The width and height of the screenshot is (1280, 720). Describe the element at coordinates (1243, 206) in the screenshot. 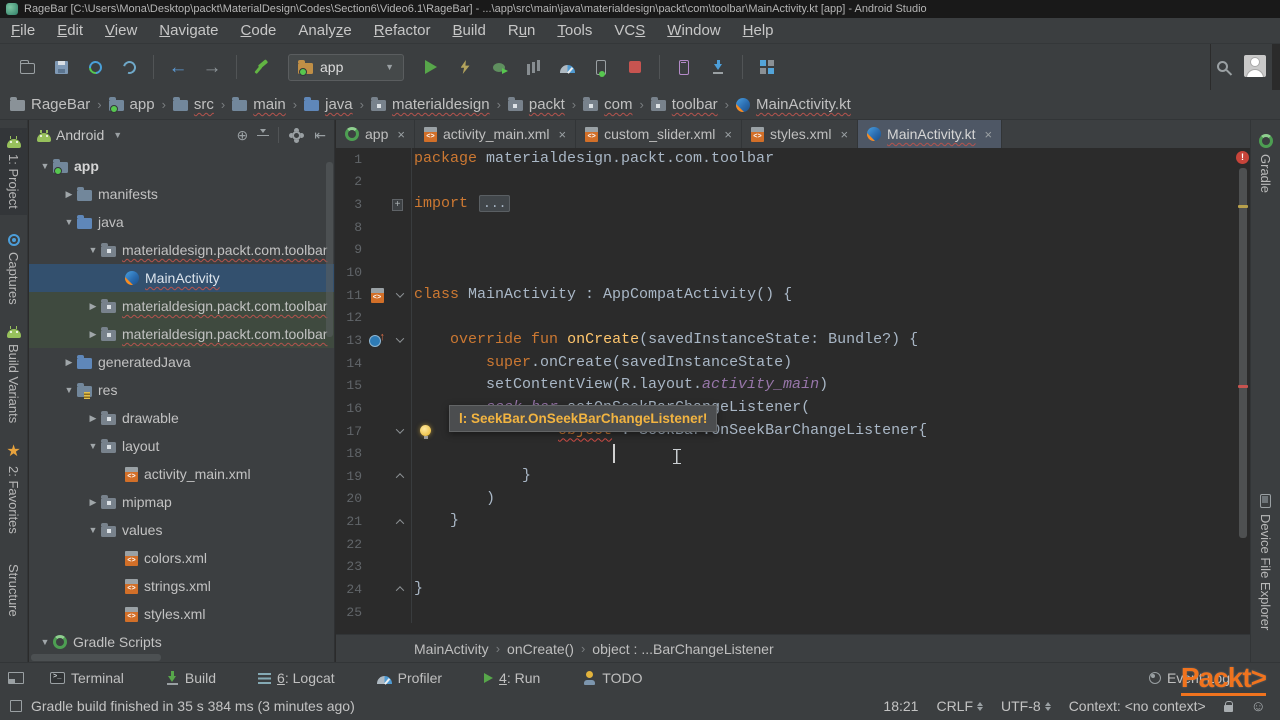

I see `warning-stripe-mark` at that location.